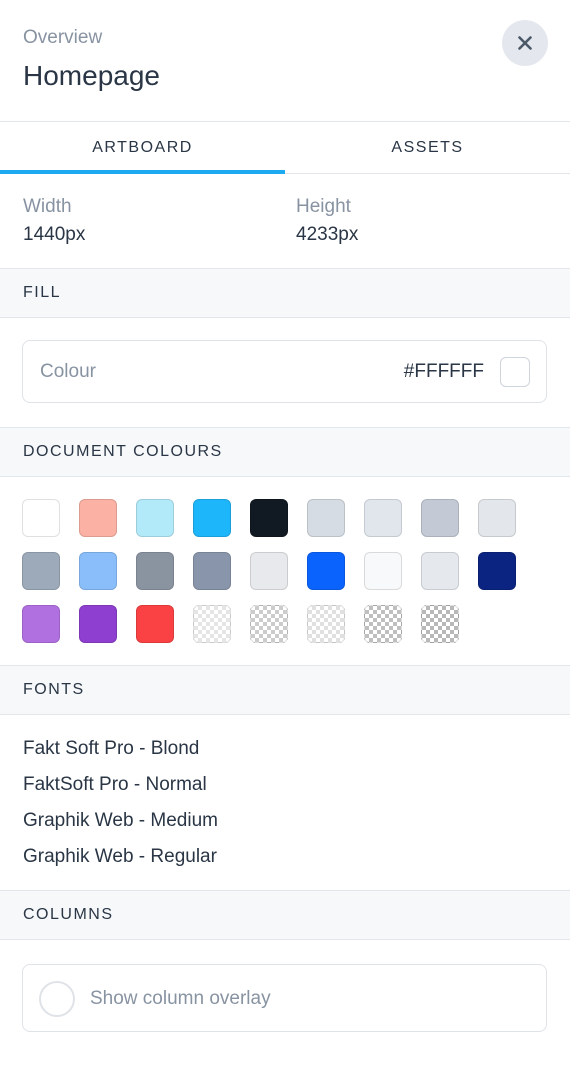 This screenshot has height=1065, width=570. Describe the element at coordinates (285, 452) in the screenshot. I see `document-colours-heading: DOCUMENT COLOURS` at that location.